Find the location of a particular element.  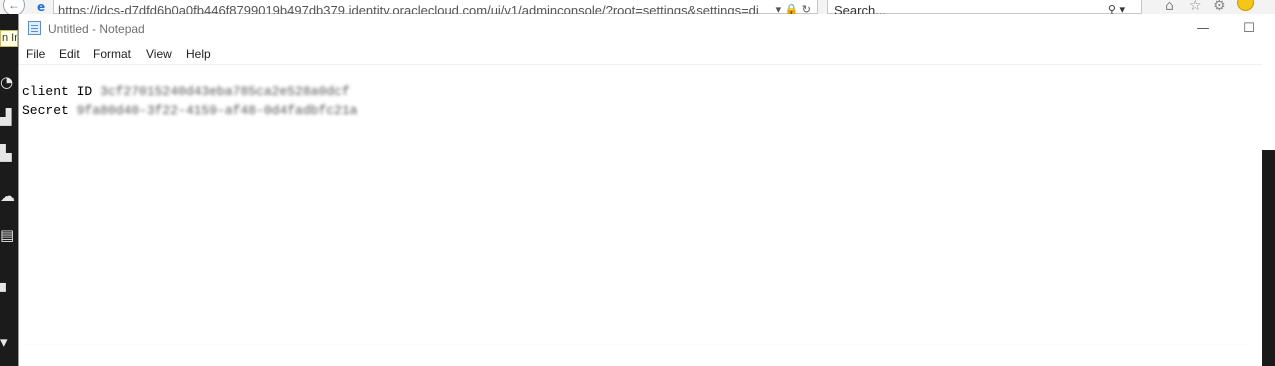

window-title: Untitled - Notepad is located at coordinates (96, 29).